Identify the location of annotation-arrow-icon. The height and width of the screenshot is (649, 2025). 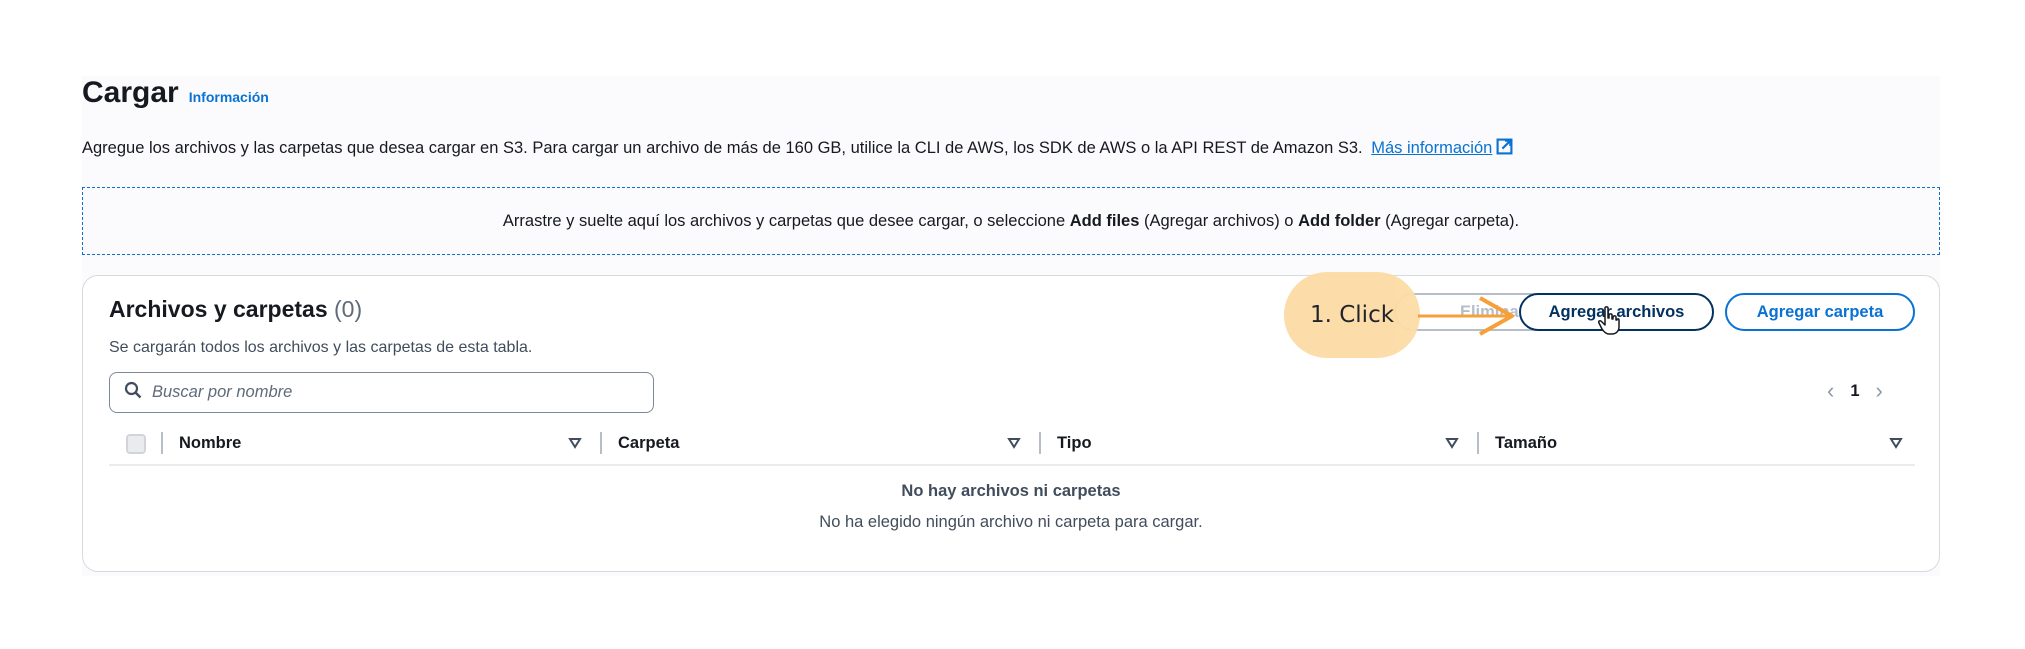
(1466, 316).